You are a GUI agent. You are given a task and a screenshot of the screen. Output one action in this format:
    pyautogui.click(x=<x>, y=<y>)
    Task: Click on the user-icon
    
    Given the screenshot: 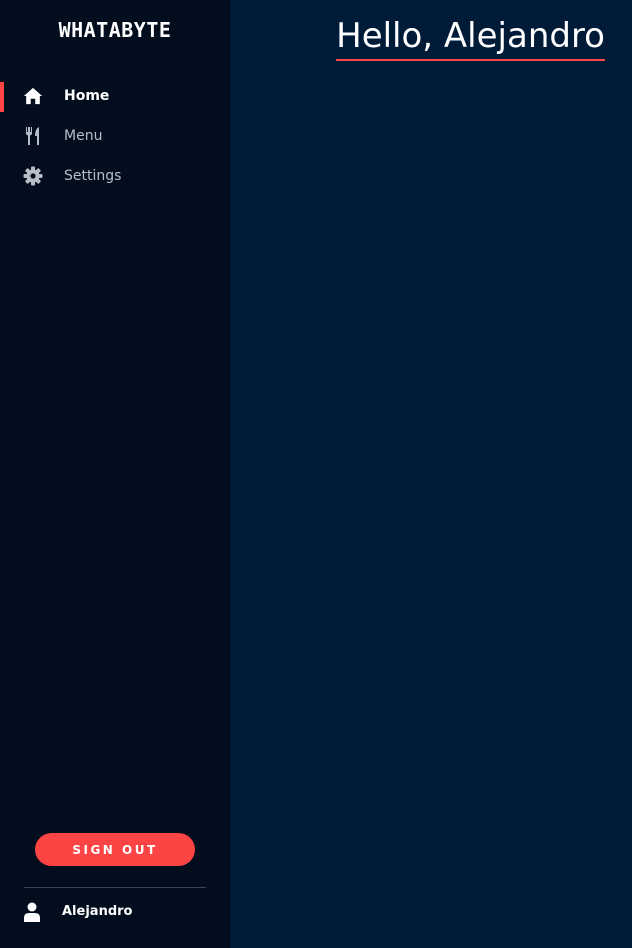 What is the action you would take?
    pyautogui.click(x=32, y=912)
    